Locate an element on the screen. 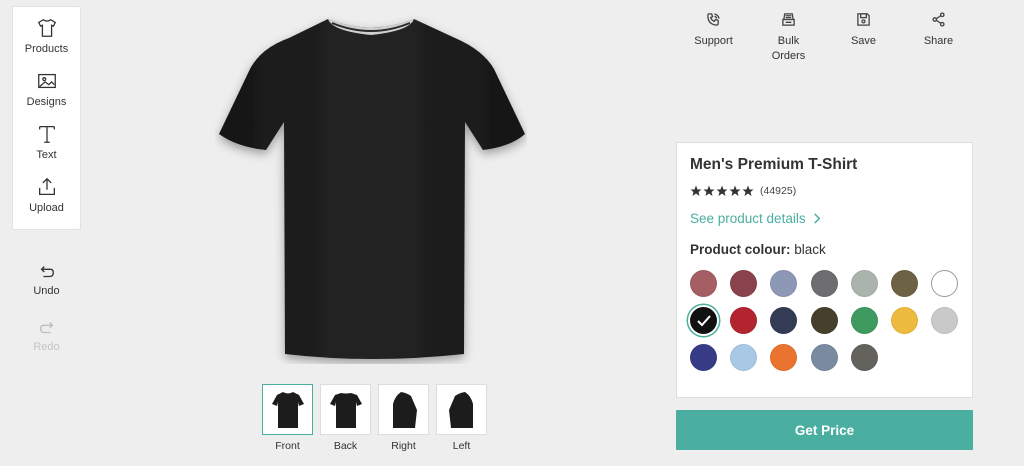 The image size is (1024, 466). tshirt-front-icon is located at coordinates (287, 409).